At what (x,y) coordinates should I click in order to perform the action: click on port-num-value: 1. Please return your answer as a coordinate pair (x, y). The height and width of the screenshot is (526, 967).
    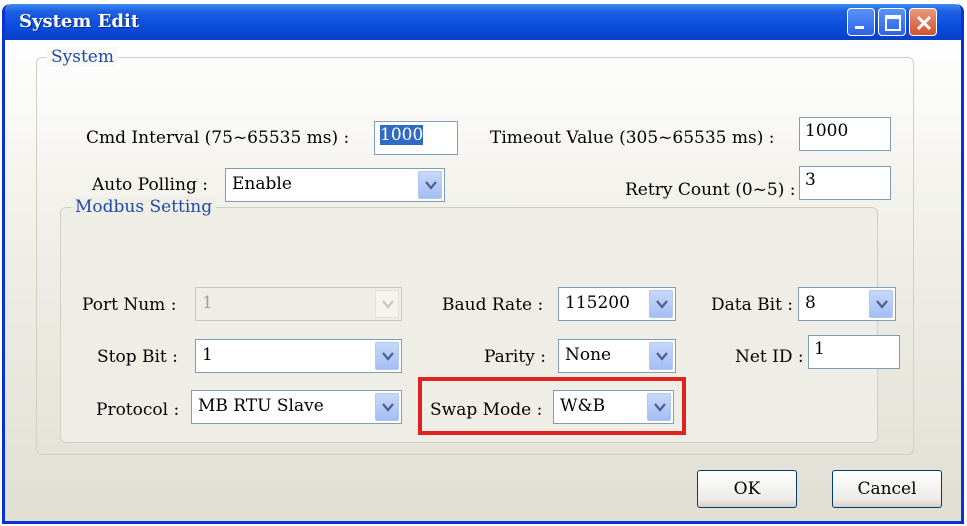
    Looking at the image, I should click on (207, 303).